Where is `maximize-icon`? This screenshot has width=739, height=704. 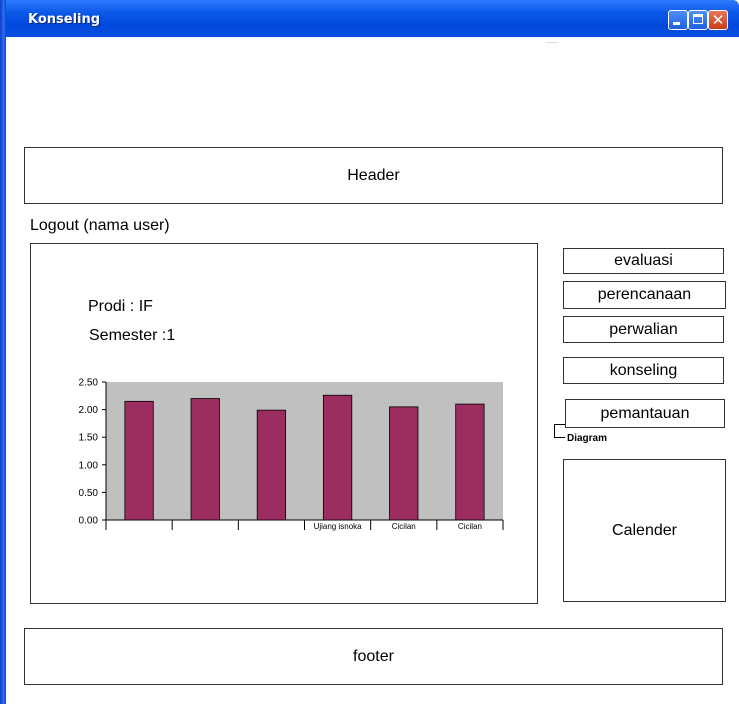
maximize-icon is located at coordinates (698, 19).